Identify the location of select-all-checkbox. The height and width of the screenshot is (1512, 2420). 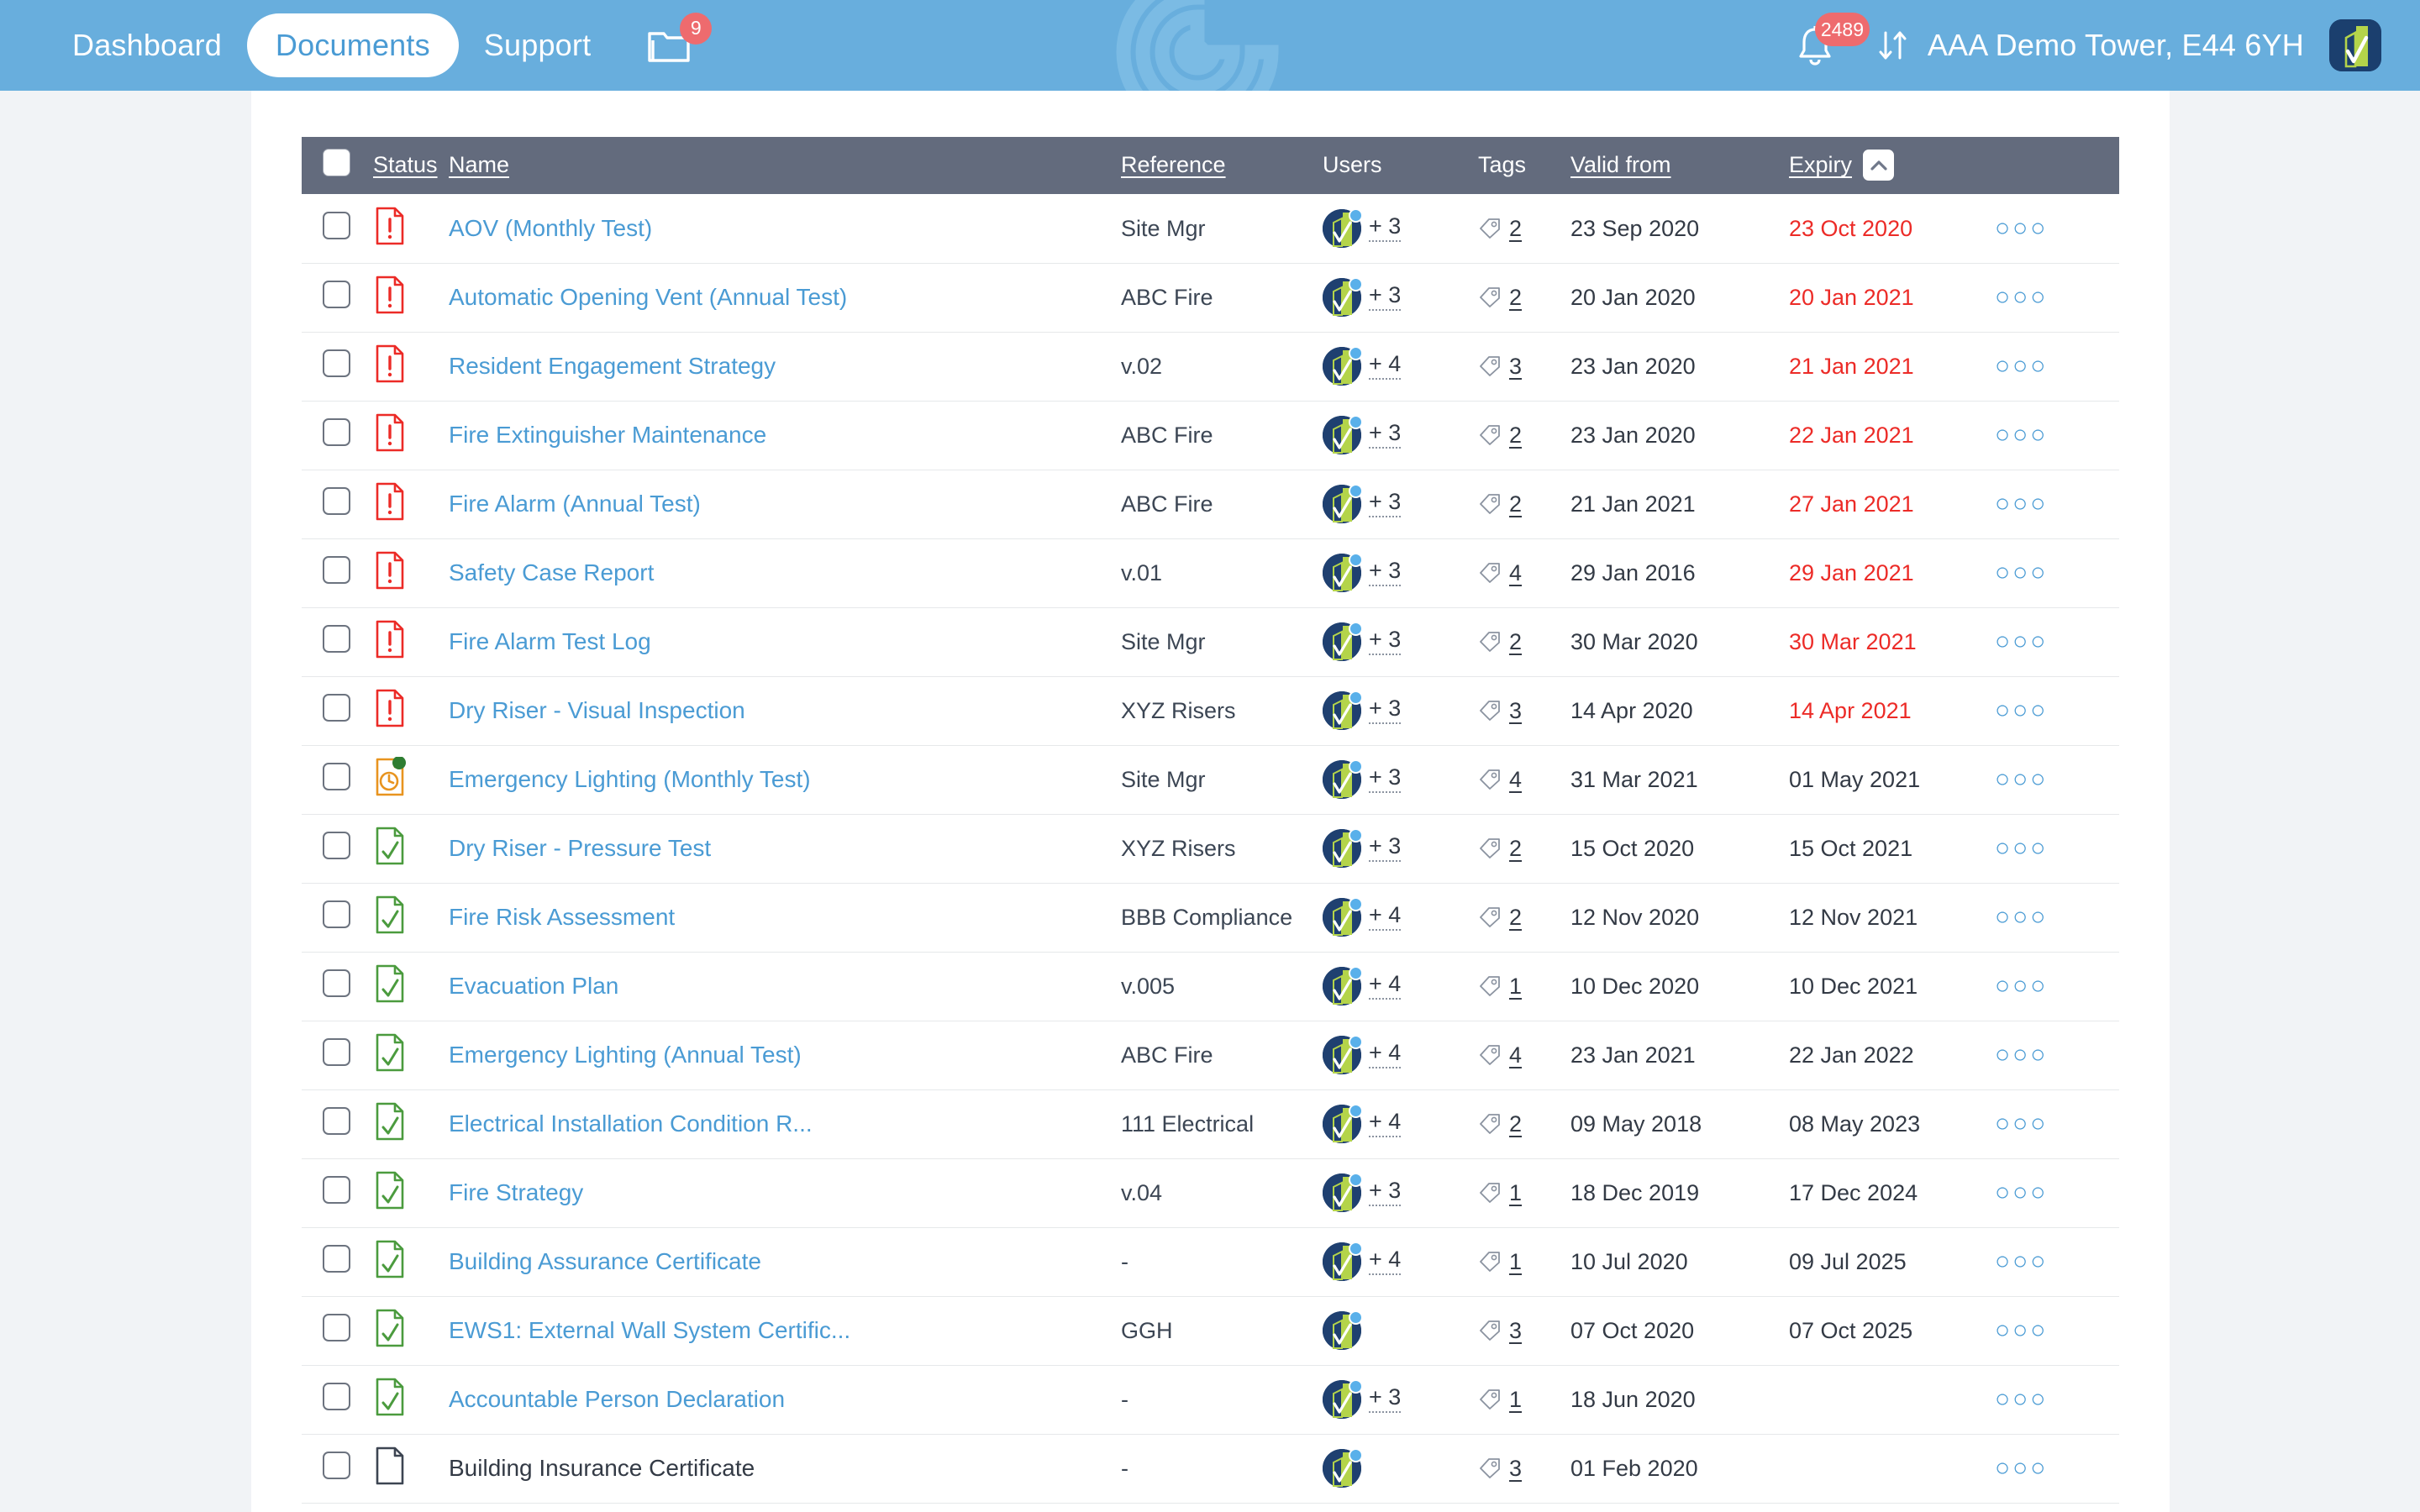
(337, 162).